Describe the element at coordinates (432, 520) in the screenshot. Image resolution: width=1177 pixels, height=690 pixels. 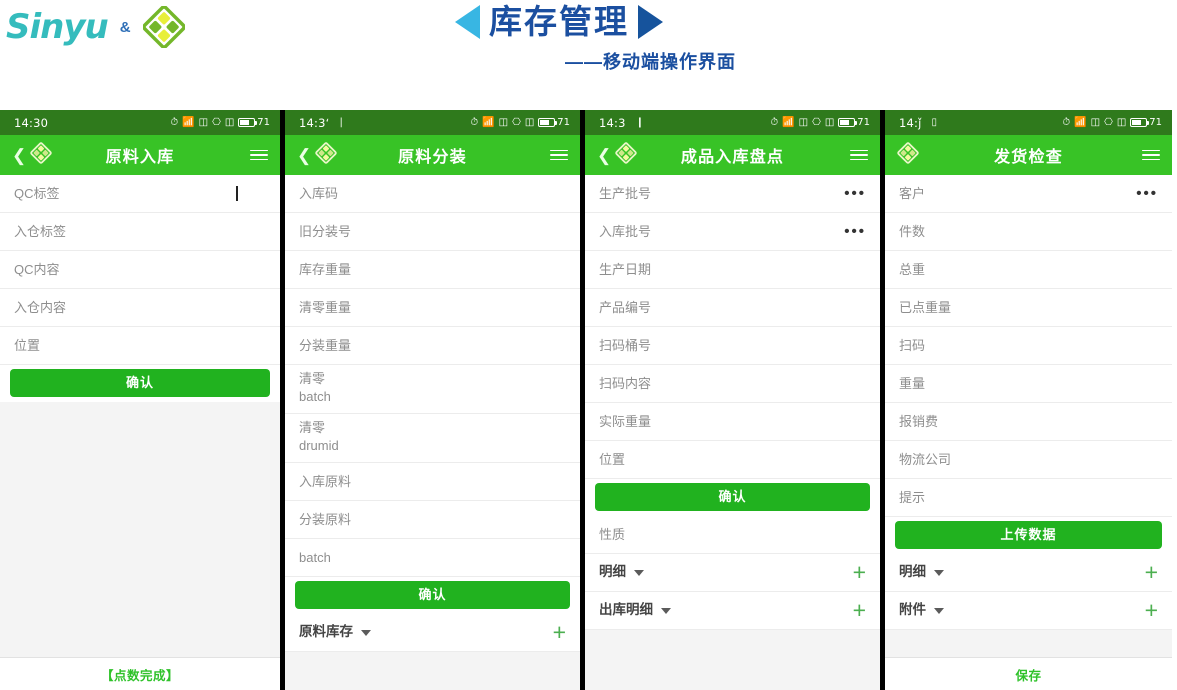
I see `form-row: 分装原料` at that location.